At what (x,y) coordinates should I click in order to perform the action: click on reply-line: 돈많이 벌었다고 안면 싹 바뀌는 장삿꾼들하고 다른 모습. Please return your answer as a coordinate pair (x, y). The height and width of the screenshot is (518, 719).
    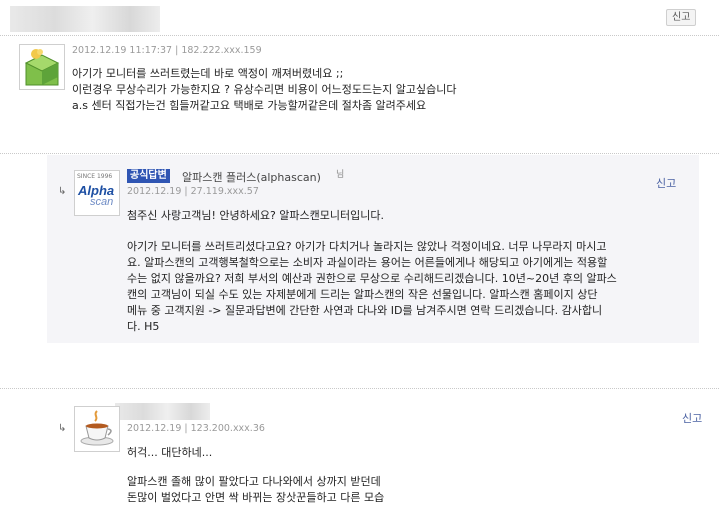
    Looking at the image, I should click on (256, 497).